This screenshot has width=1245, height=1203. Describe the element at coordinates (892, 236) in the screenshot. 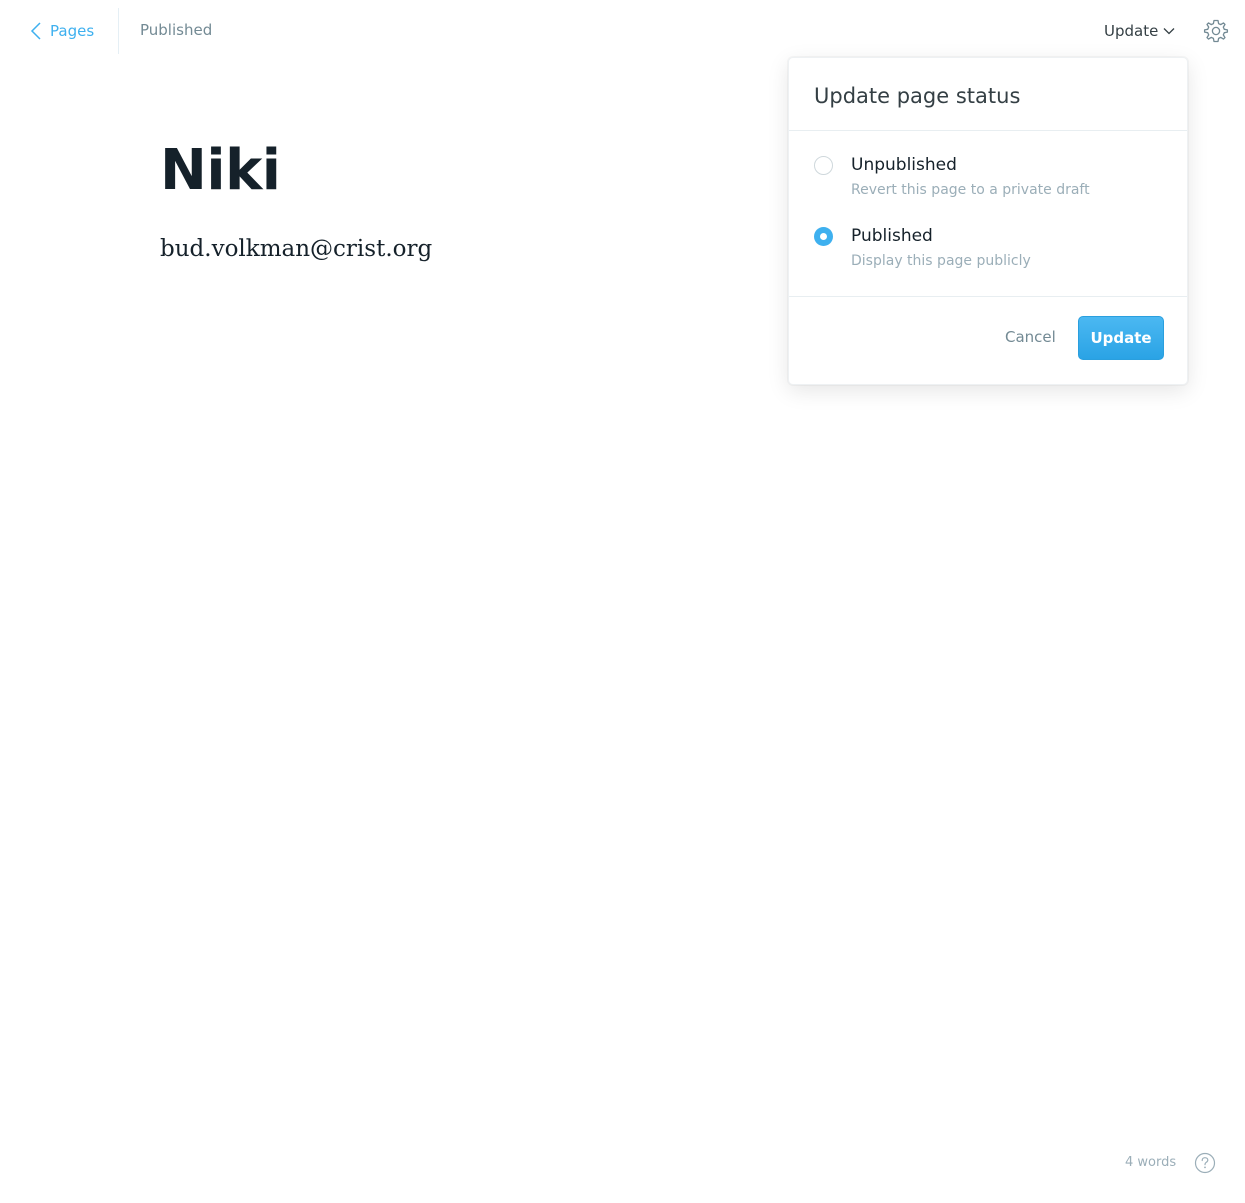

I see `option-label: Published` at that location.